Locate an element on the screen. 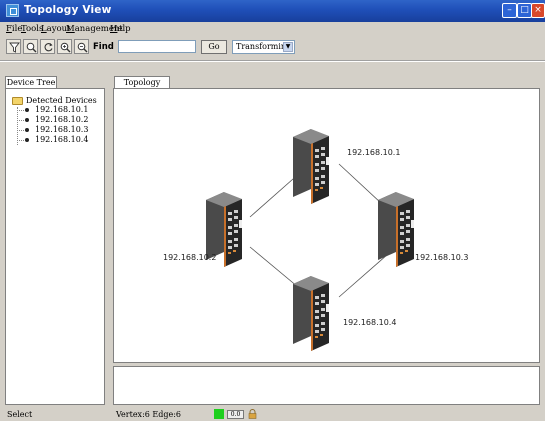  chevron-down-icon: ▼ is located at coordinates (288, 47).